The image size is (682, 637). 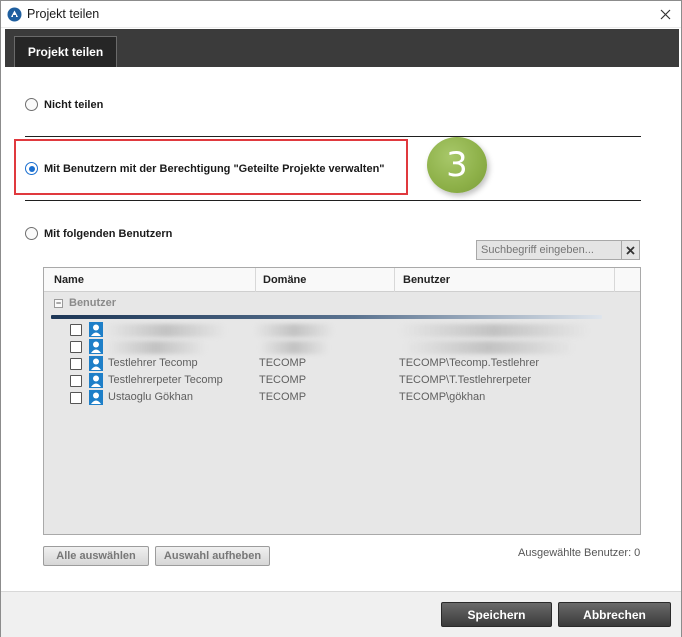 What do you see at coordinates (96, 556) in the screenshot?
I see `select-all-button: Alle auswählen` at bounding box center [96, 556].